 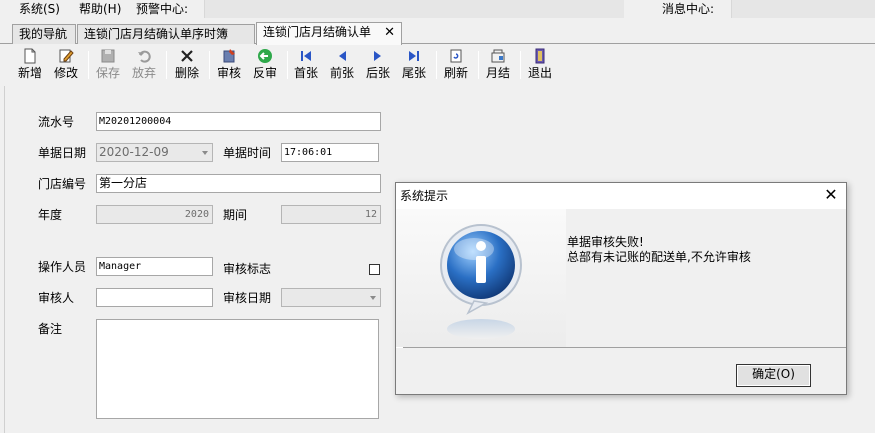 What do you see at coordinates (330, 152) in the screenshot?
I see `time-field: 17:06:01` at bounding box center [330, 152].